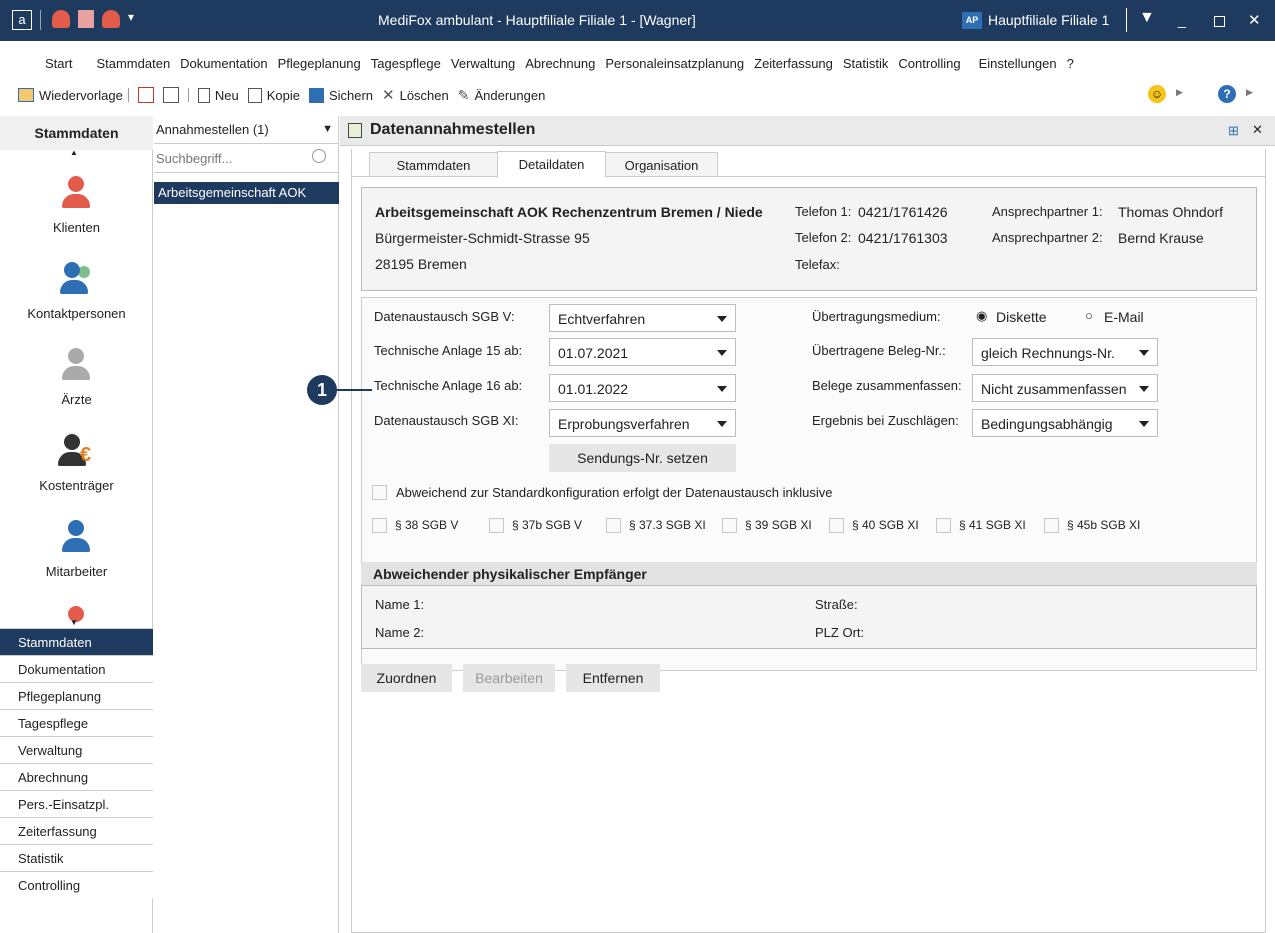 This screenshot has width=1275, height=933. Describe the element at coordinates (1051, 525) in the screenshot. I see `p45b-checkbox` at that location.